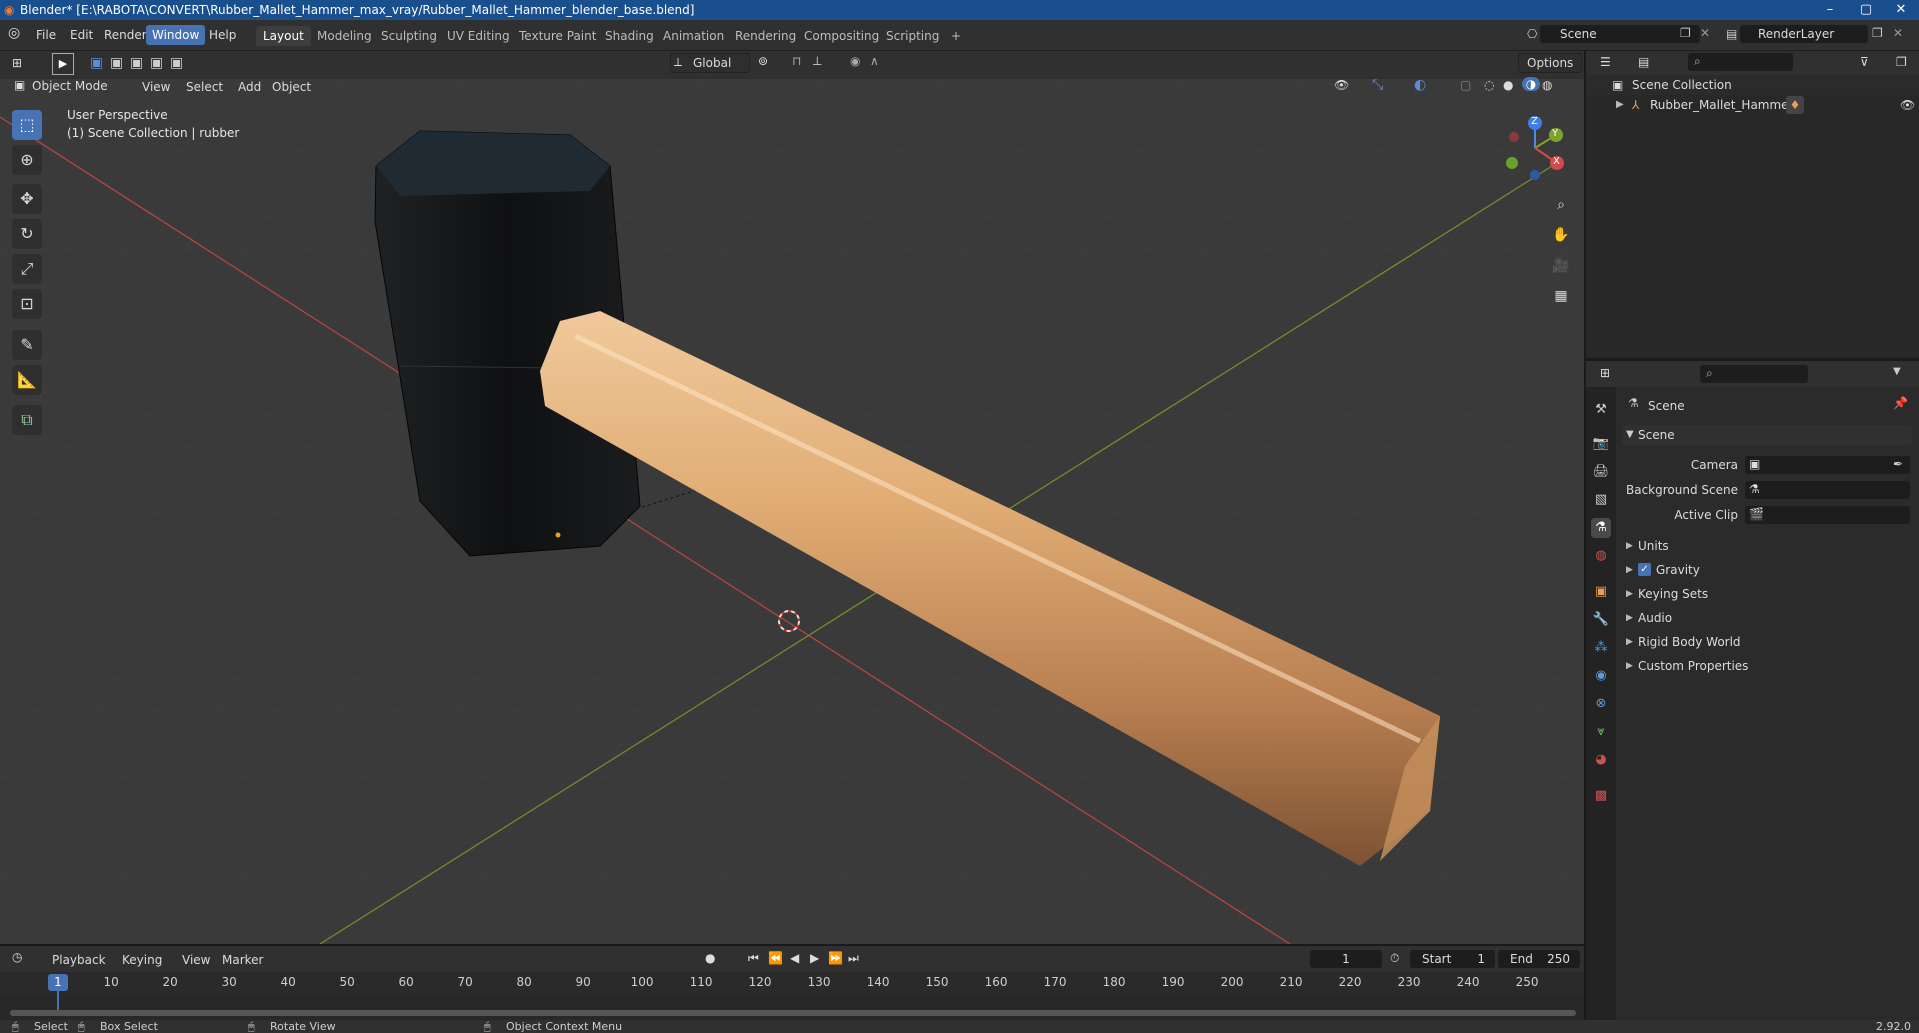 This screenshot has width=1919, height=1033. I want to click on measure-tool: 📐, so click(27, 380).